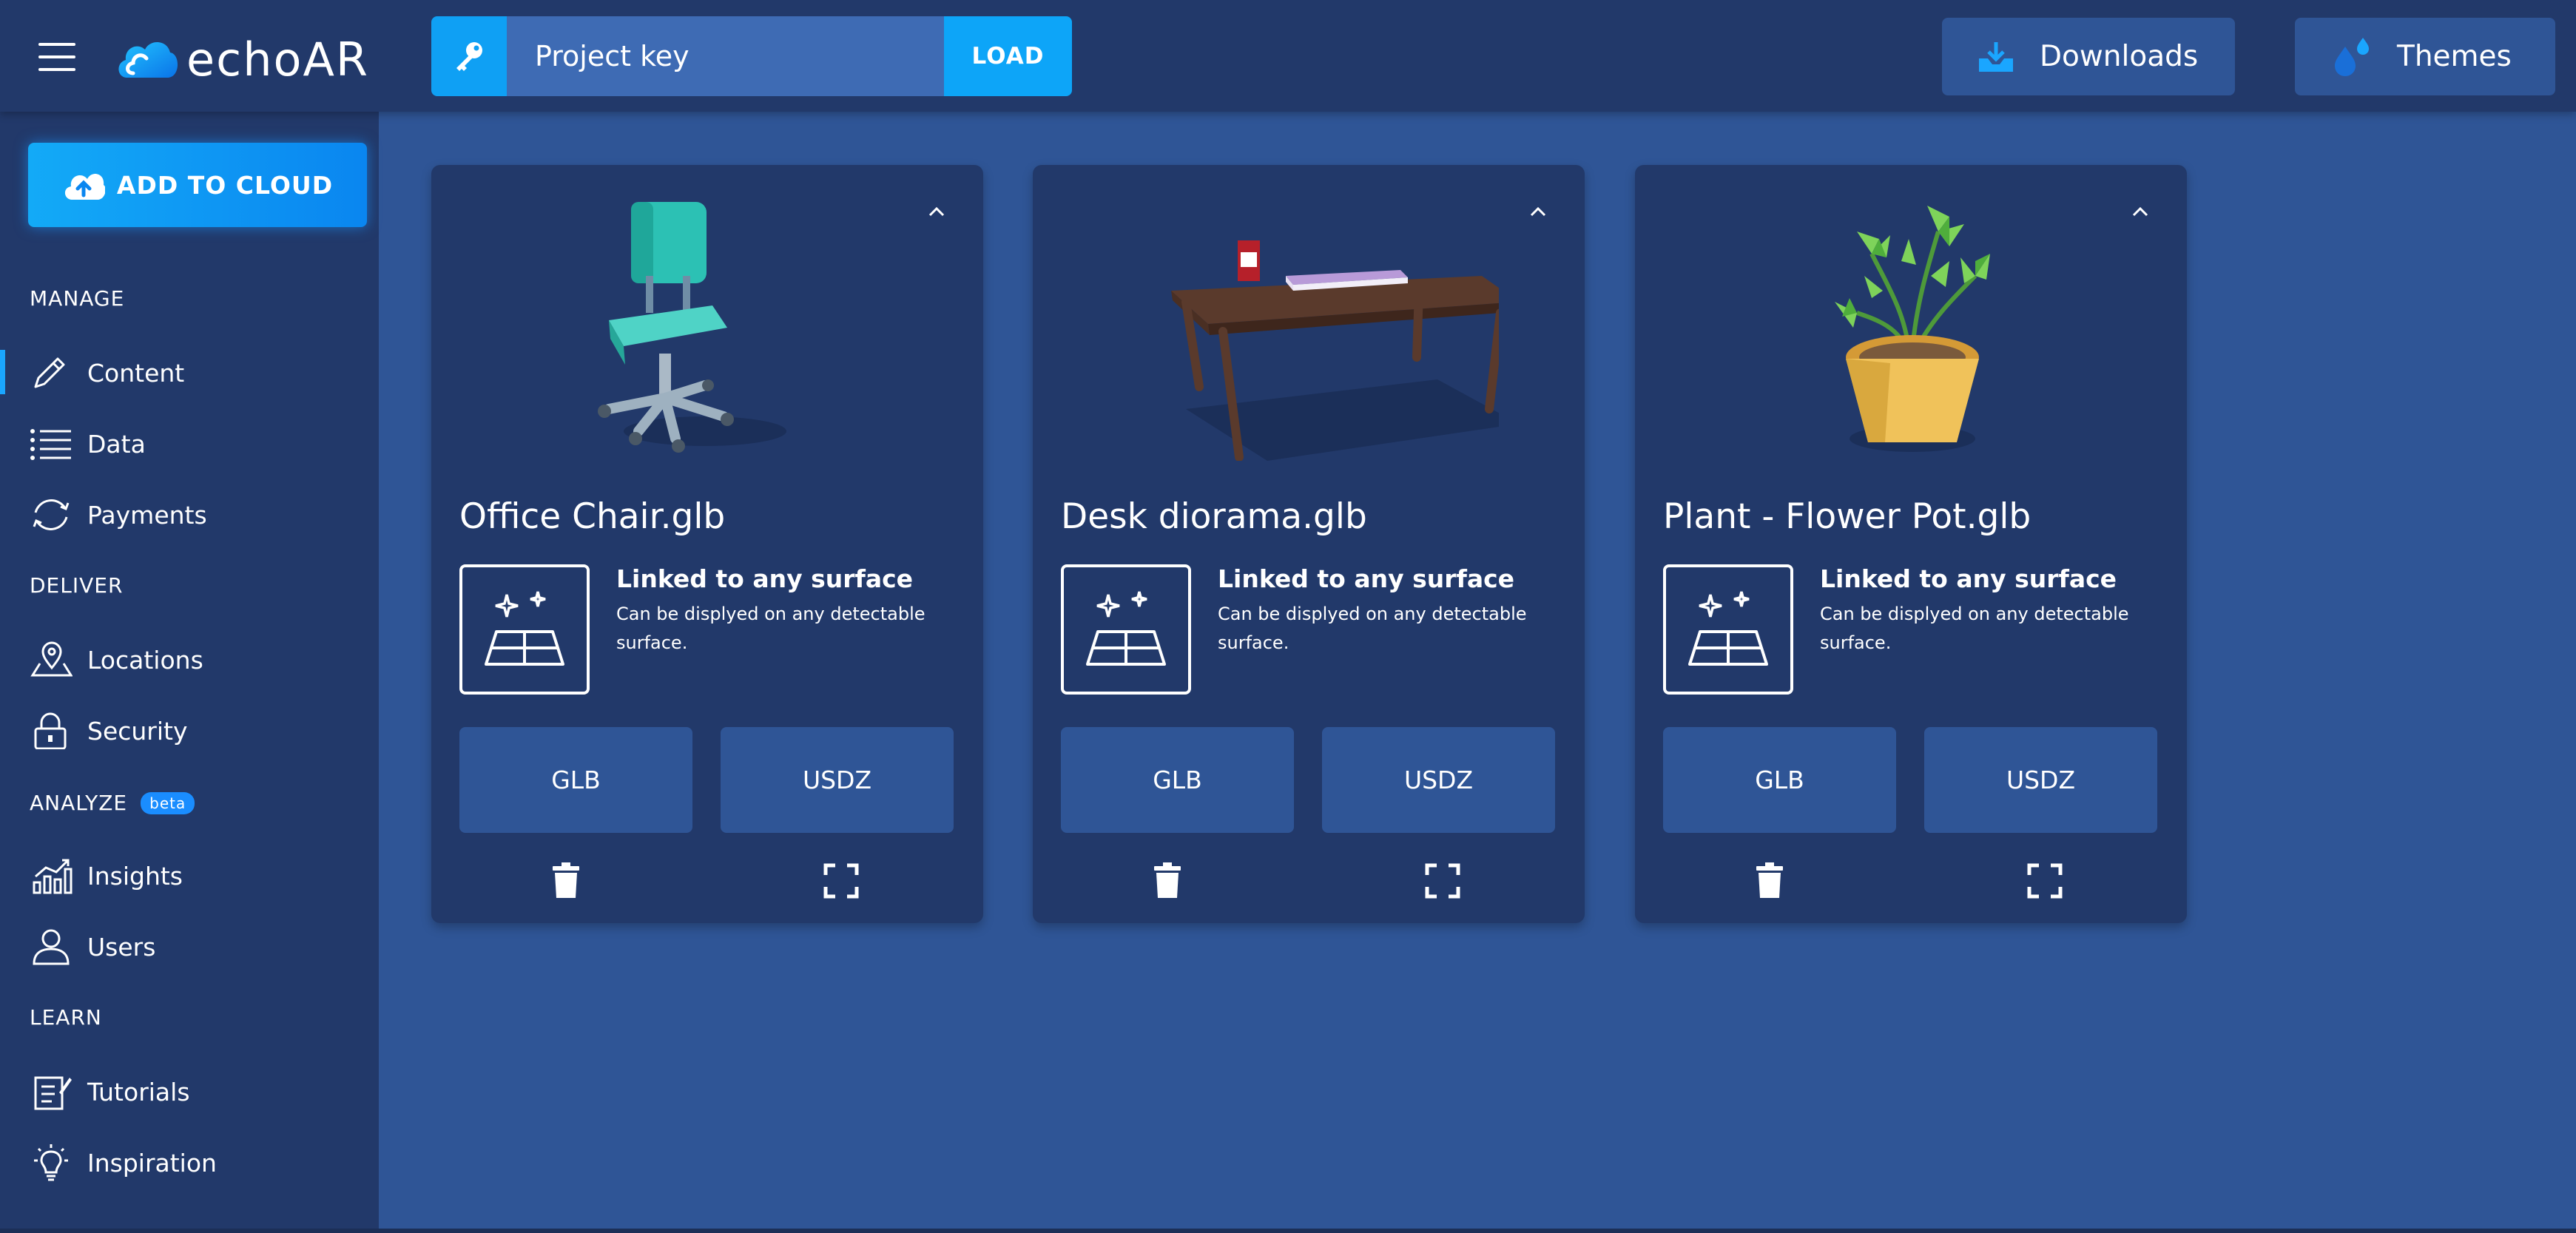  I want to click on sidebar-item-content: Content, so click(189, 372).